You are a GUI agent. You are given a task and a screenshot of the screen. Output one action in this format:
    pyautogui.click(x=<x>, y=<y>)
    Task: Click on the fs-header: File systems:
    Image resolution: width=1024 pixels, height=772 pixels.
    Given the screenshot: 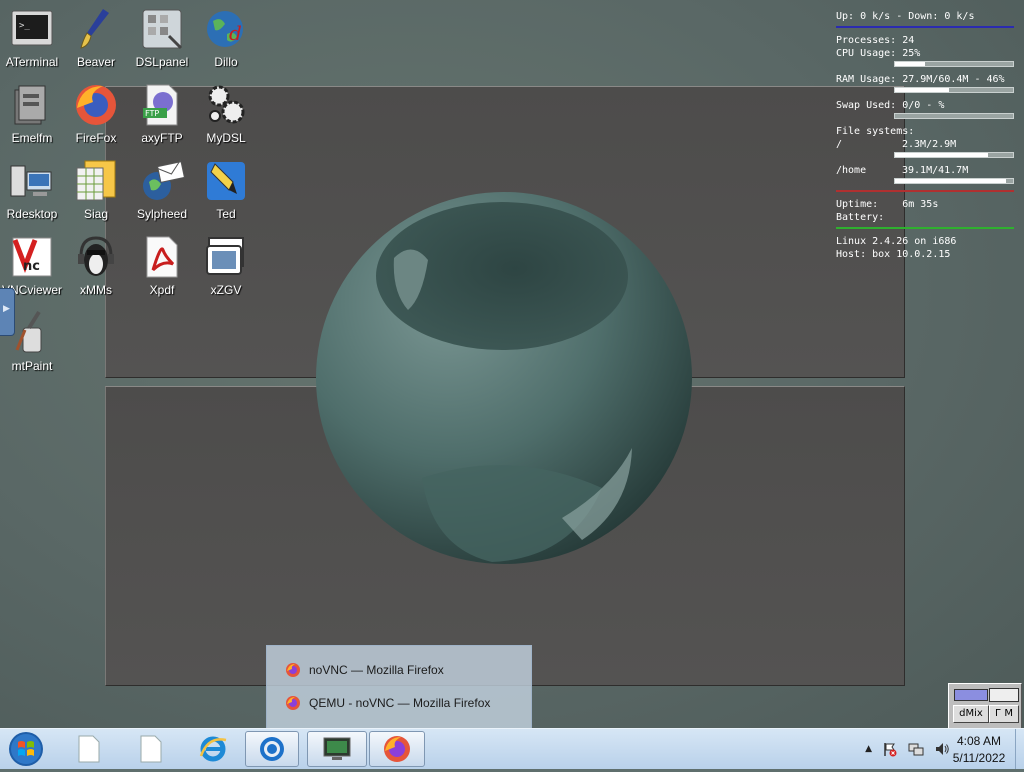 What is the action you would take?
    pyautogui.click(x=875, y=131)
    